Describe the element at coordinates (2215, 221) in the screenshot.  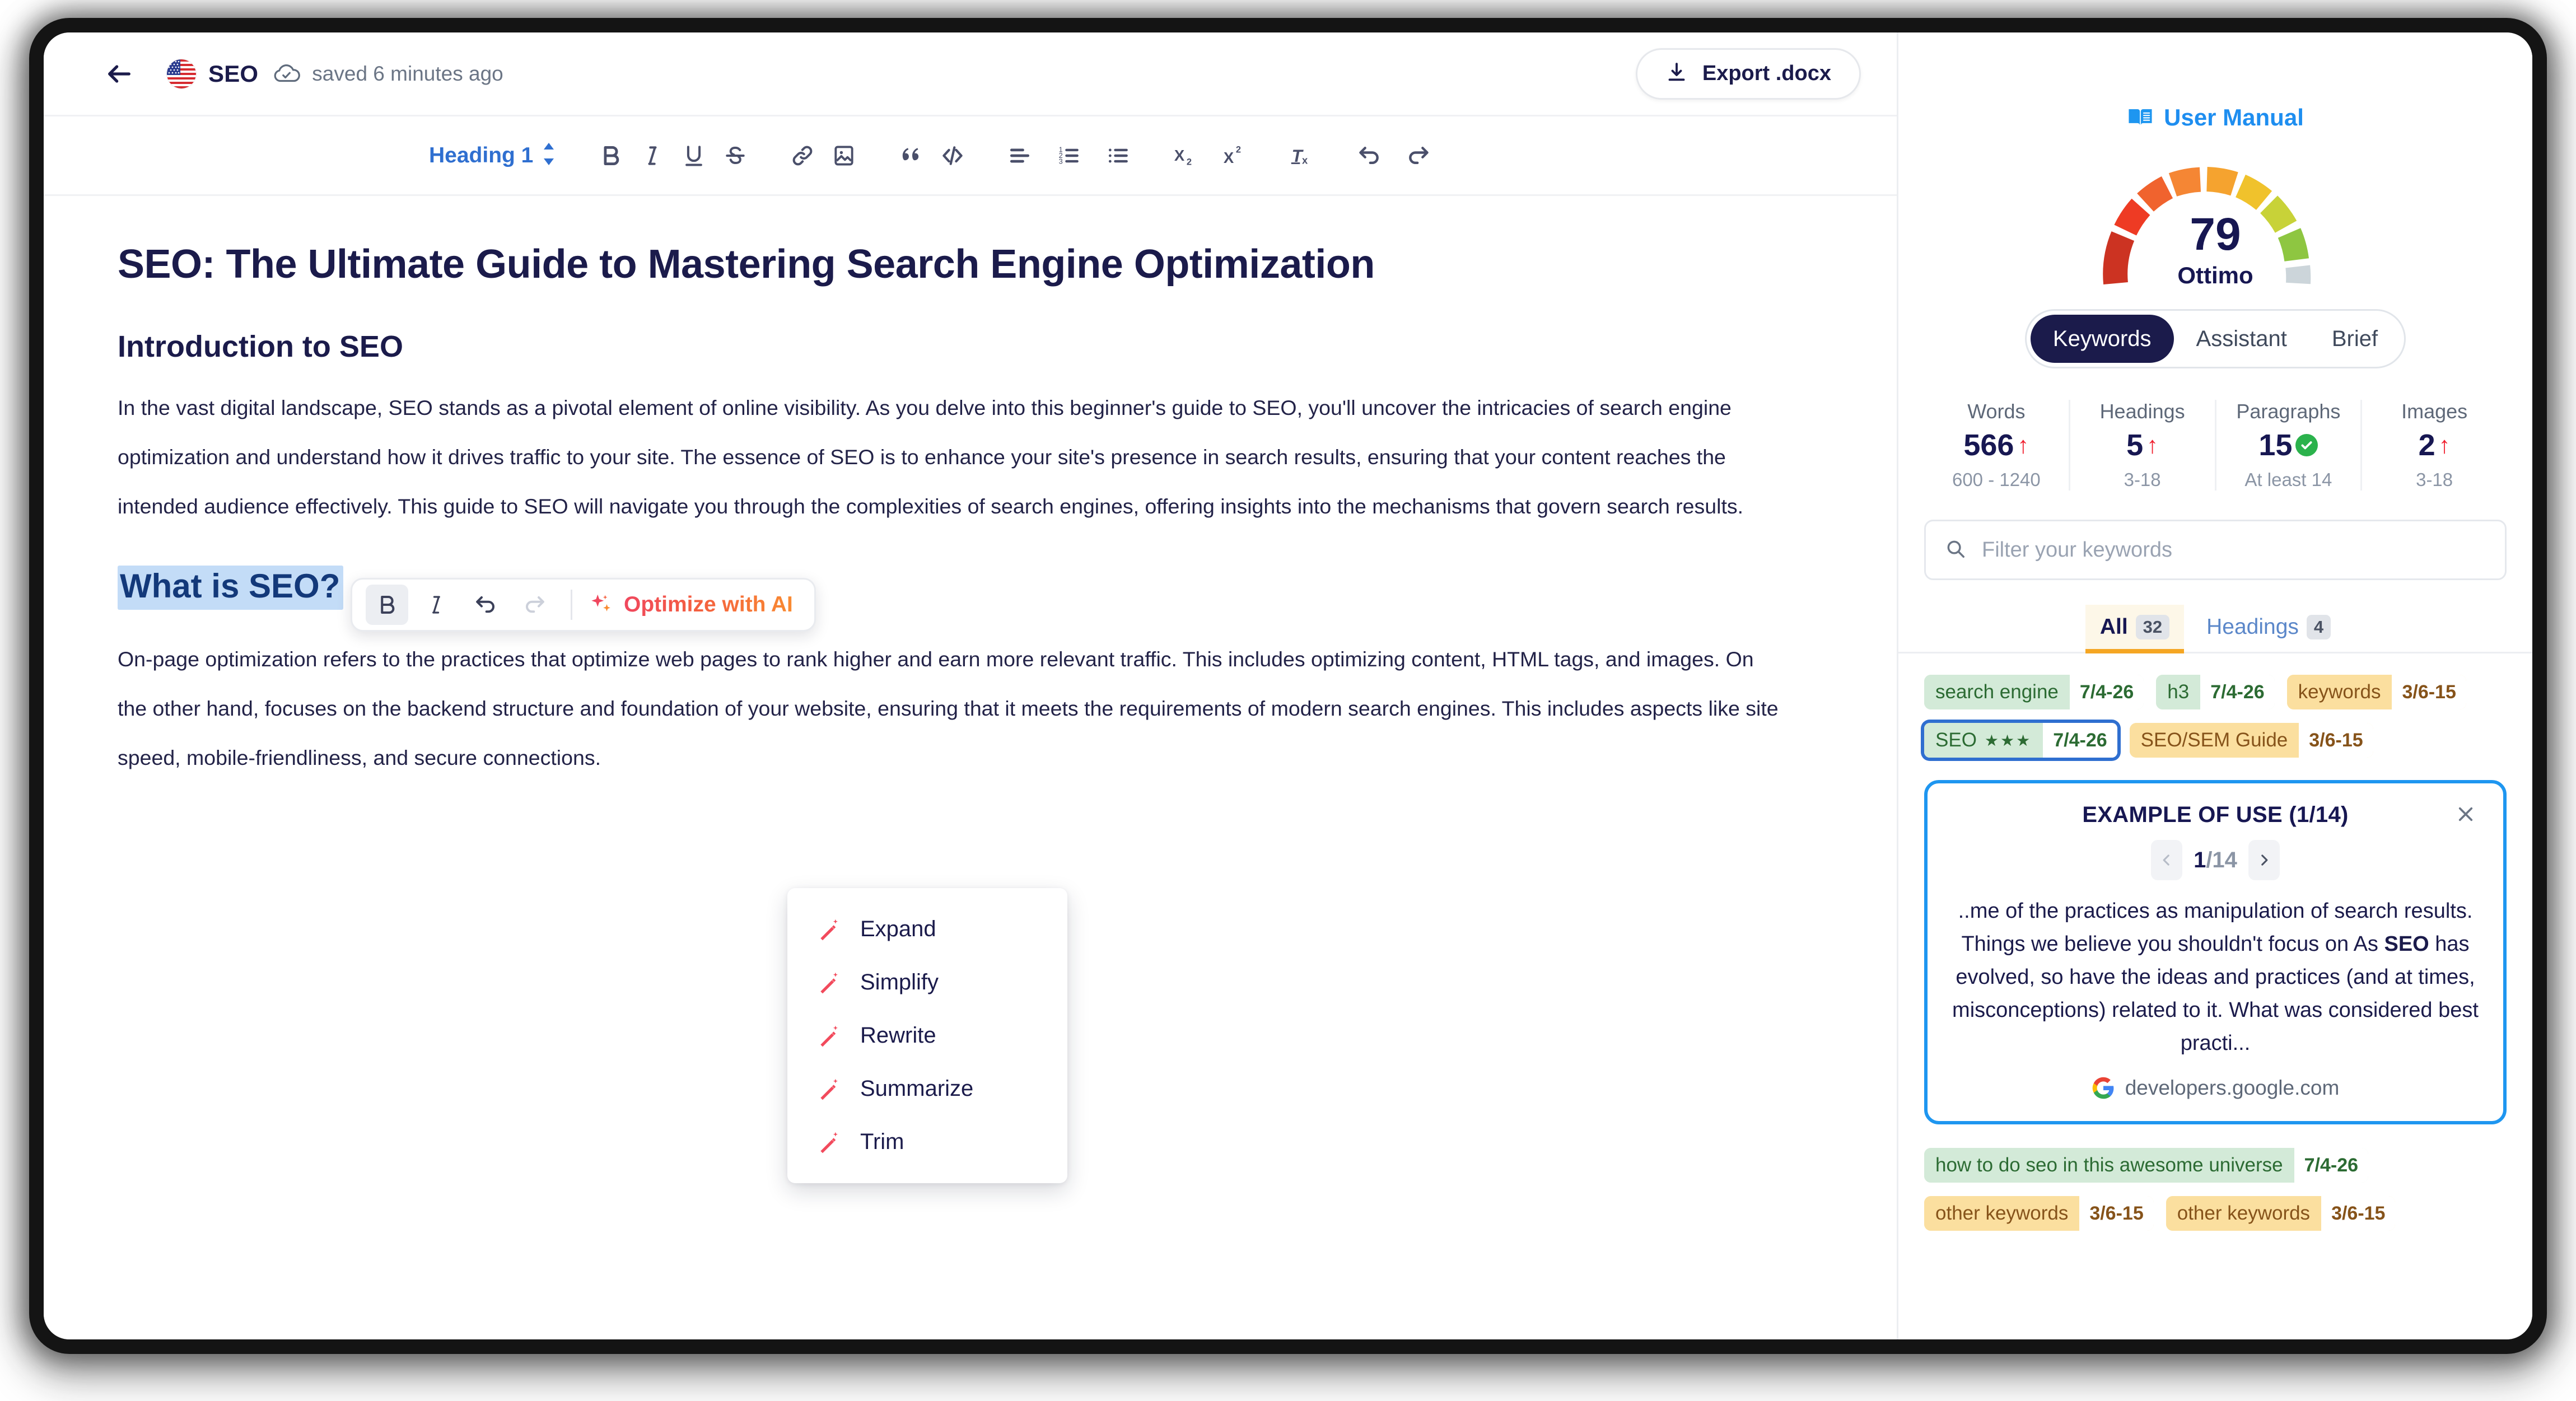
I see `seo-score-gauge: 79 Ottimo` at that location.